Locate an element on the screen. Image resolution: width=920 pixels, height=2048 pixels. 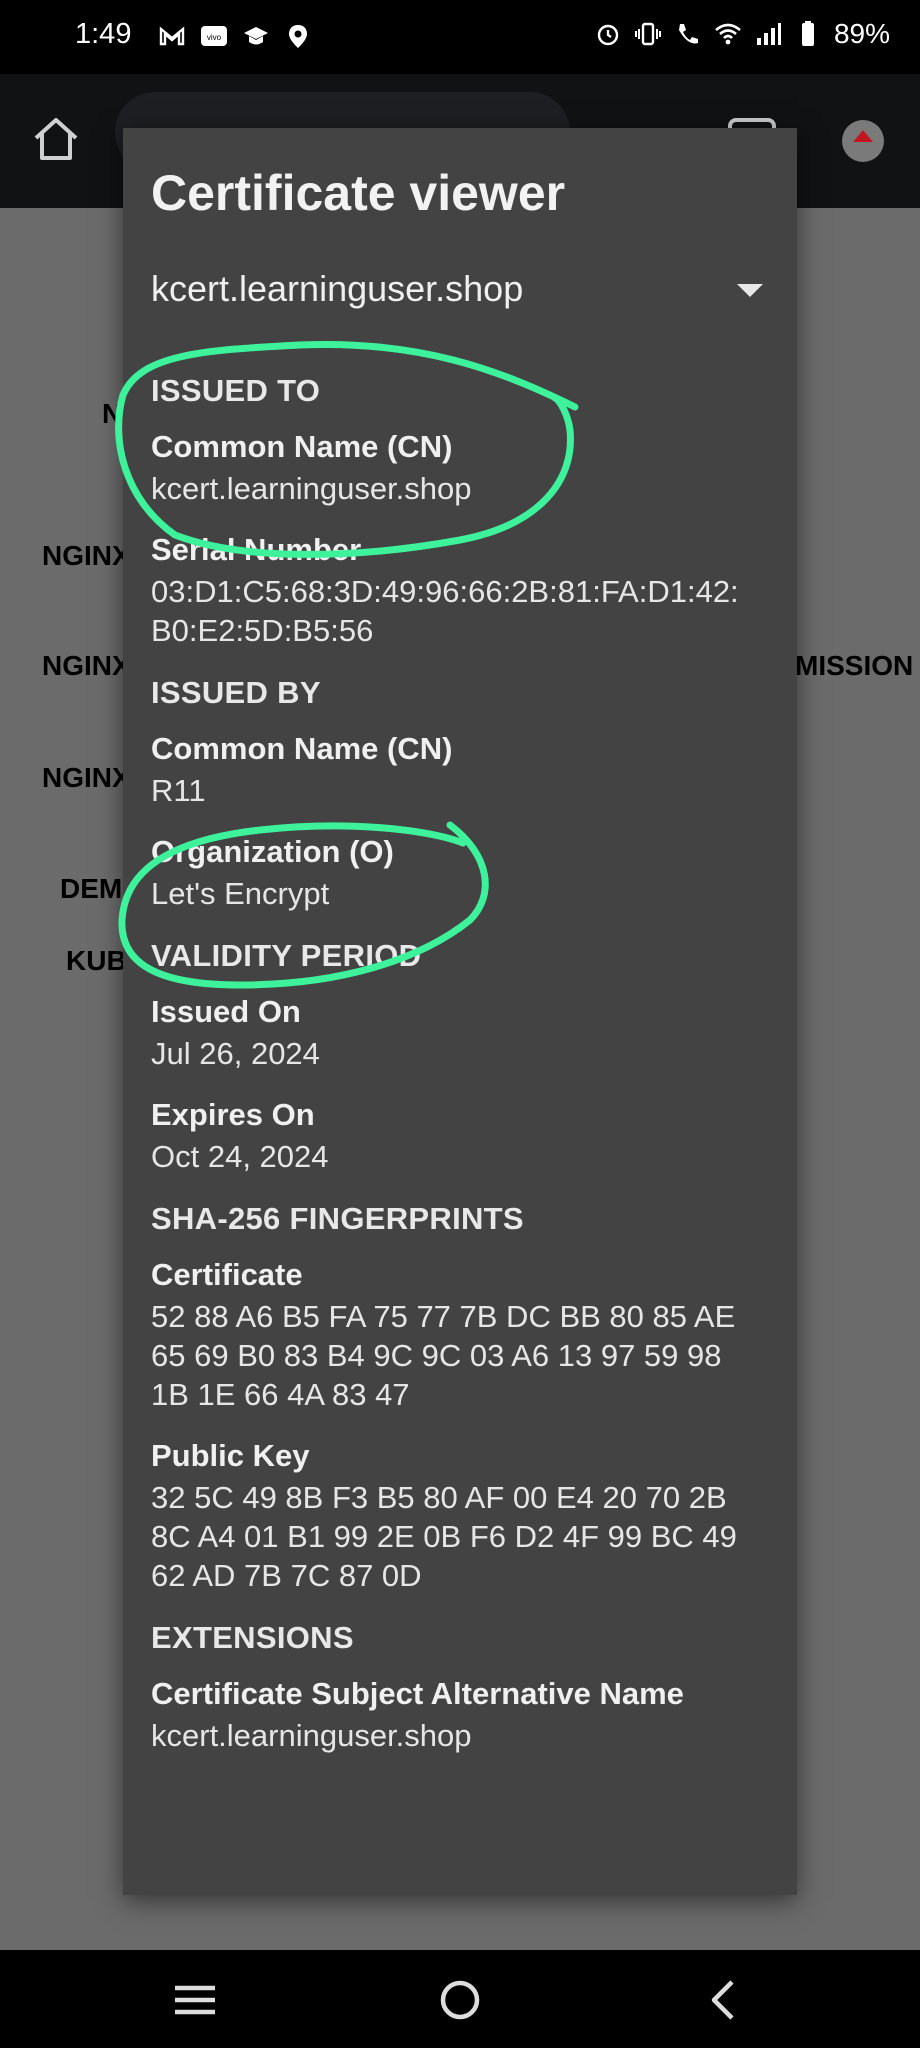
update-badge-icon is located at coordinates (863, 141).